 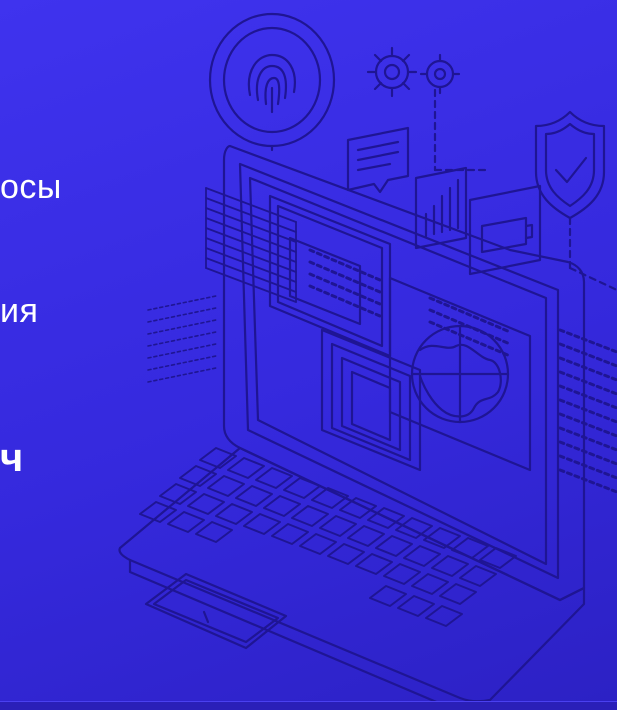 I want to click on bottom-edge, so click(x=308, y=705).